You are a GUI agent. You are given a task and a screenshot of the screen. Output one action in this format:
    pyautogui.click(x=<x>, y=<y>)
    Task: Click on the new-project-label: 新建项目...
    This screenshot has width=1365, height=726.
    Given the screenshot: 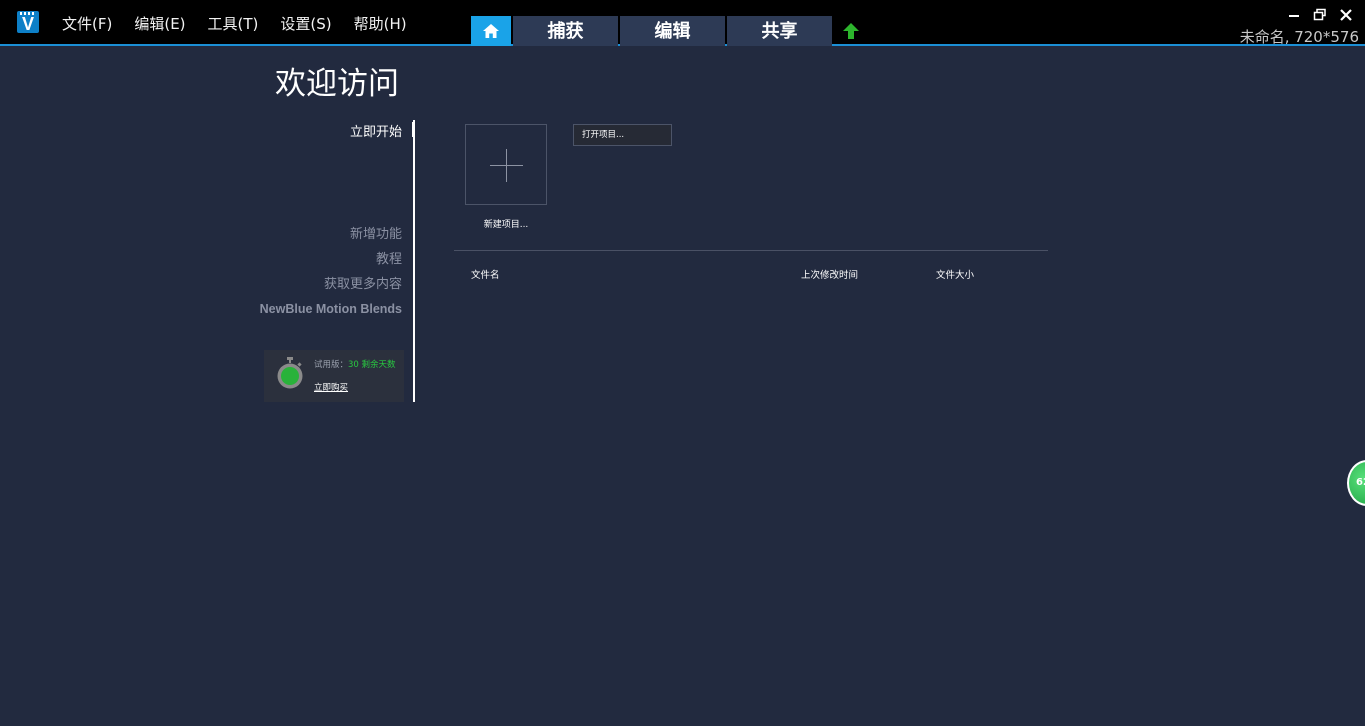 What is the action you would take?
    pyautogui.click(x=506, y=225)
    